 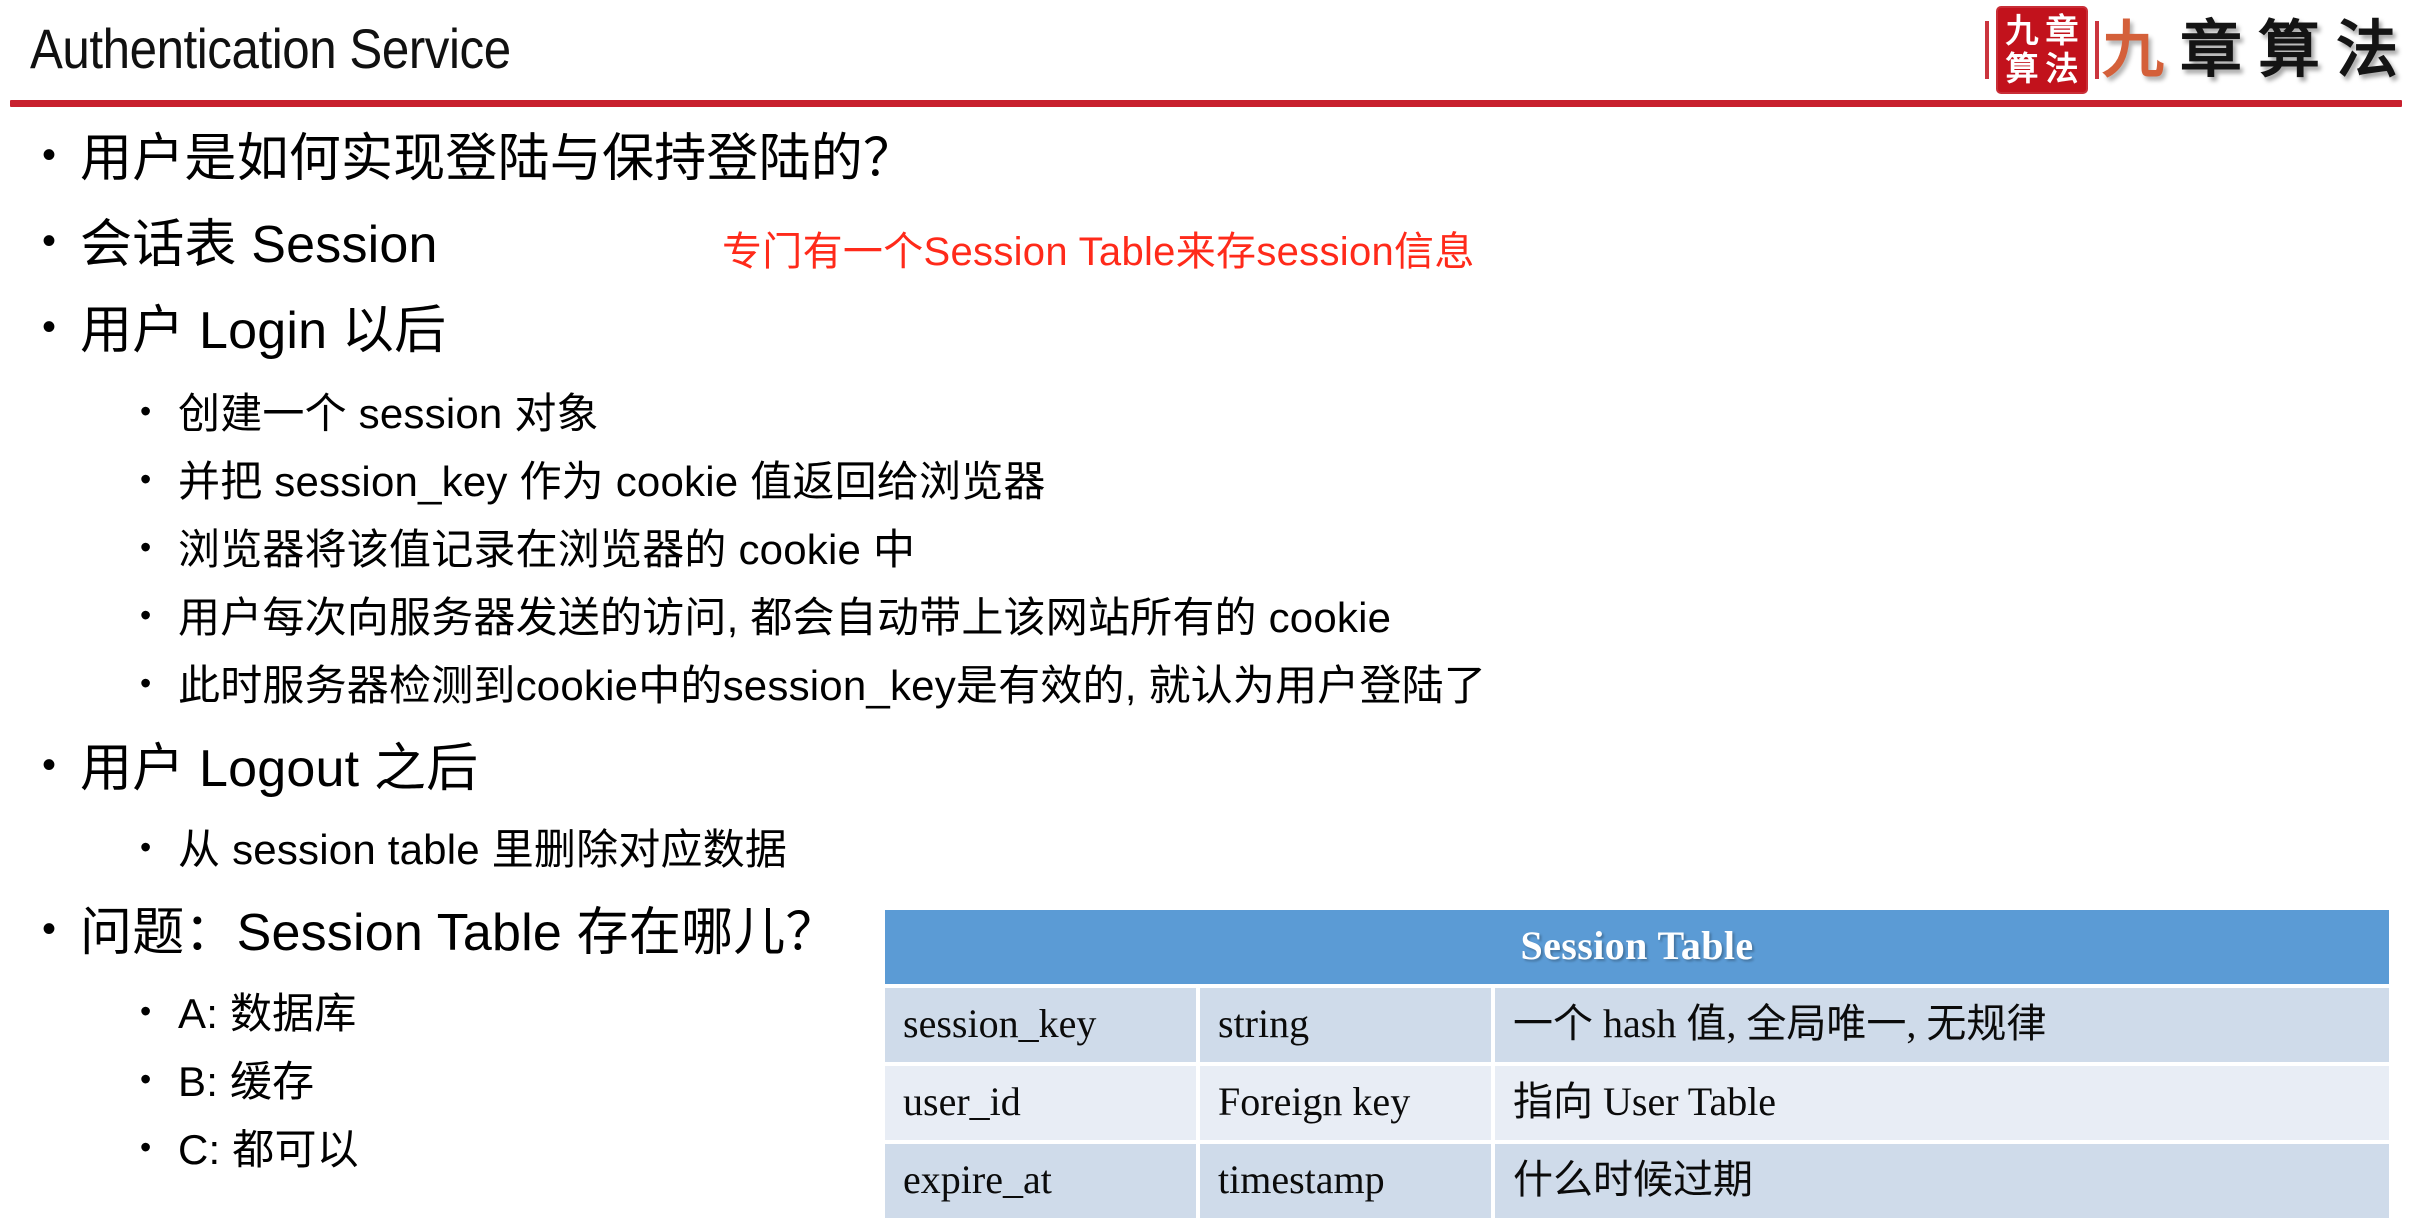 I want to click on seal-tick-right-icon, so click(x=2096, y=50).